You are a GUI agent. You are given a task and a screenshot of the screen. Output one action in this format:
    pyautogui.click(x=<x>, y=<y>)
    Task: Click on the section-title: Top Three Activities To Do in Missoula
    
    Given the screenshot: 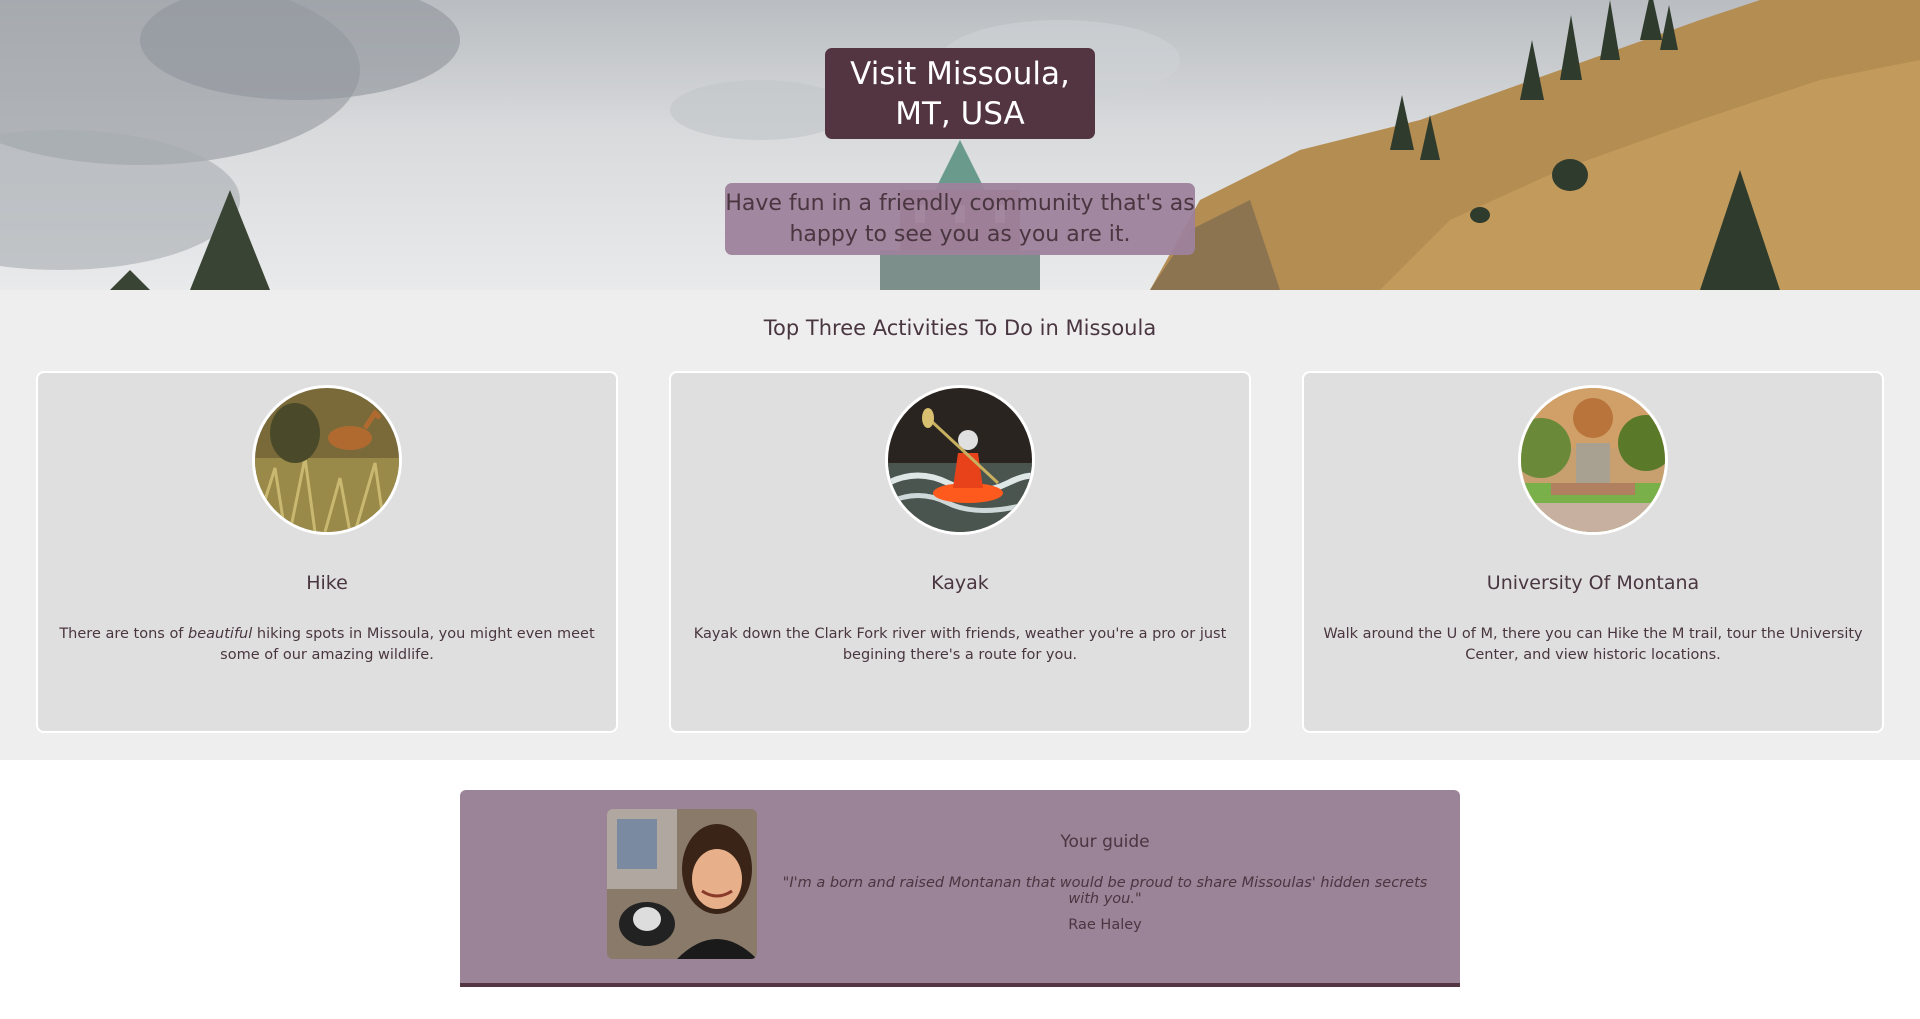 What is the action you would take?
    pyautogui.click(x=960, y=328)
    